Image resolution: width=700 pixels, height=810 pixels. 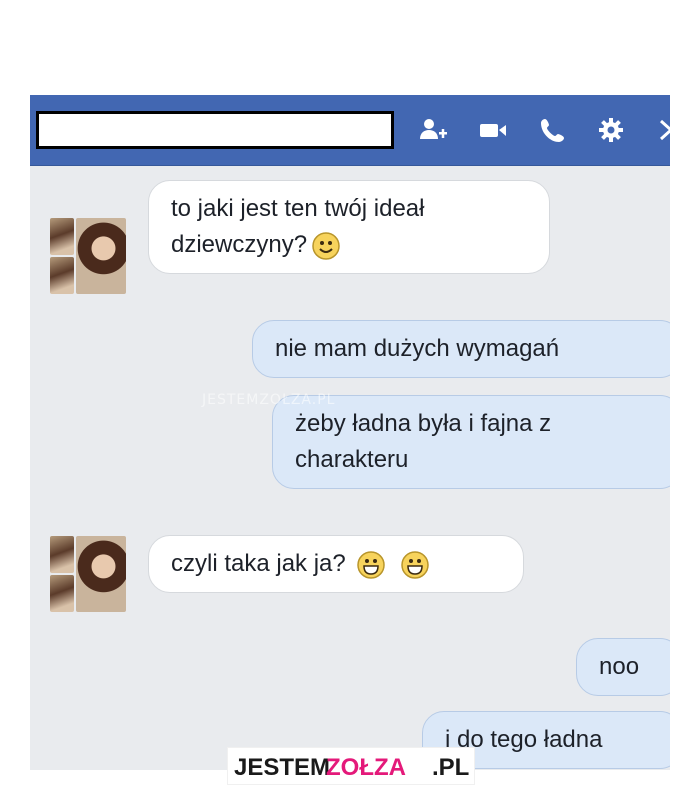 I want to click on watermark-part: JESTEM, so click(x=282, y=767).